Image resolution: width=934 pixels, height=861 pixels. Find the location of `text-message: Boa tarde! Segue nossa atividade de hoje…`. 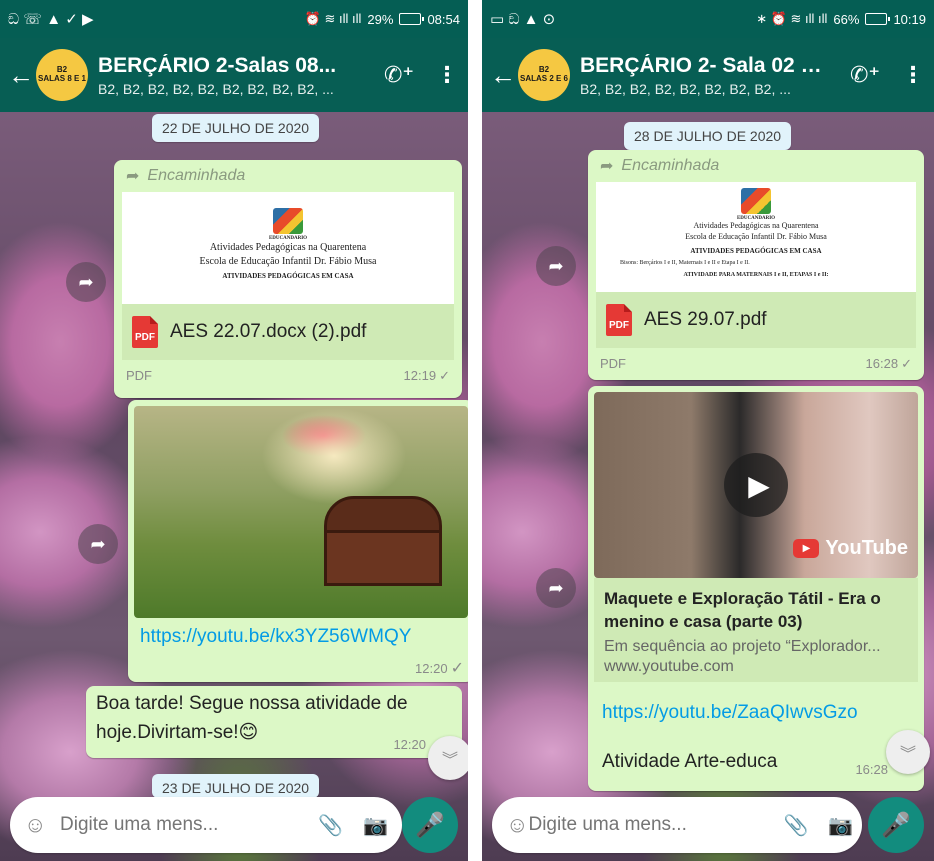

text-message: Boa tarde! Segue nossa atividade de hoje… is located at coordinates (274, 722).